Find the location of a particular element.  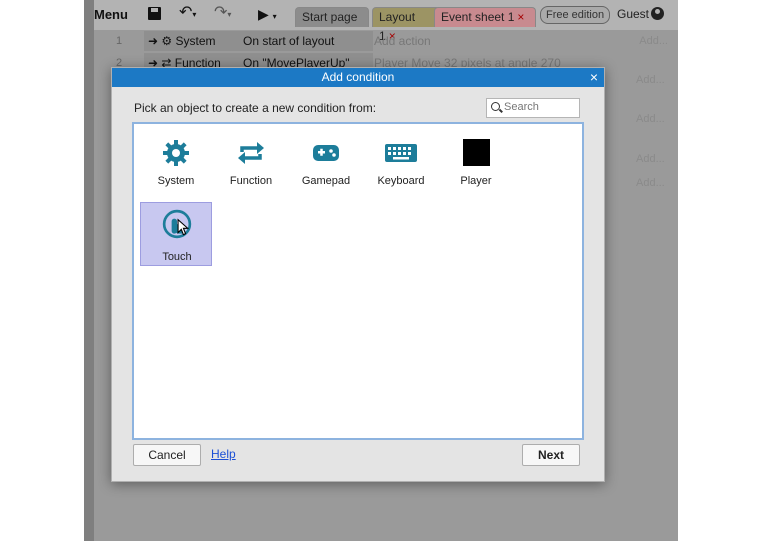

object-touch: Touch is located at coordinates (176, 234).